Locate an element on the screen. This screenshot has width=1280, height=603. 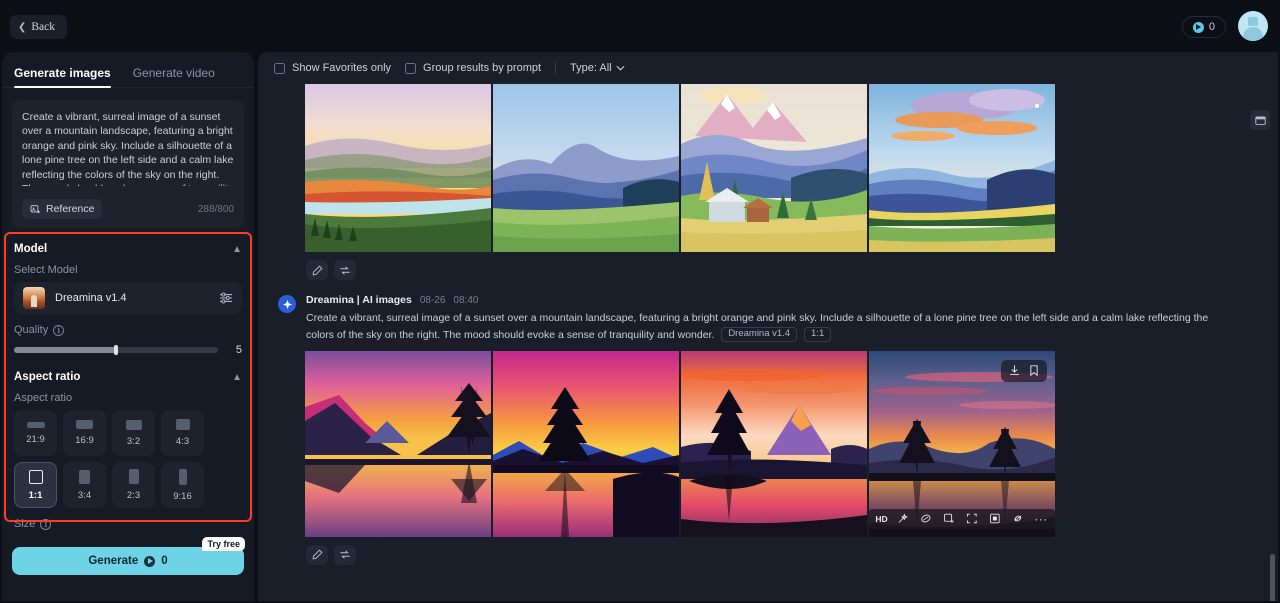
aspect-ratio-label: 9:16 is located at coordinates (182, 496).